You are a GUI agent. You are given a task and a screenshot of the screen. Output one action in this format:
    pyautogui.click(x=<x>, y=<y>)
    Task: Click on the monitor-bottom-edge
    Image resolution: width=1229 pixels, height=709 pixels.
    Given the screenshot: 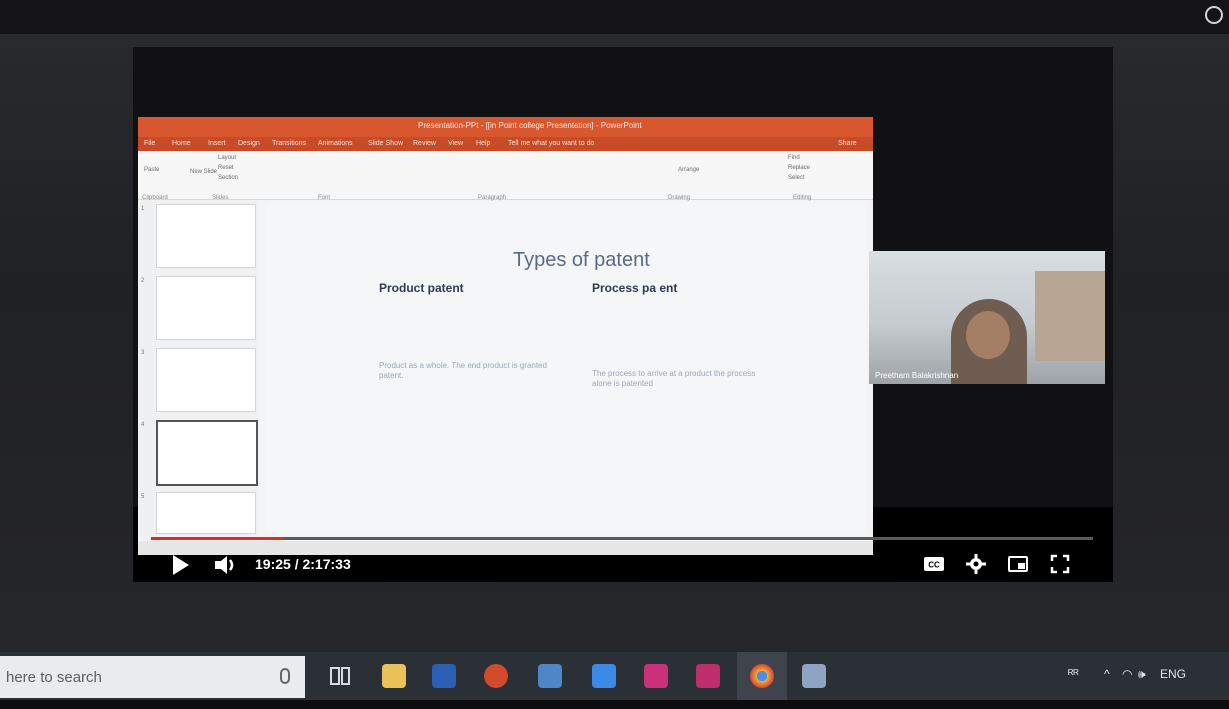 What is the action you would take?
    pyautogui.click(x=614, y=704)
    